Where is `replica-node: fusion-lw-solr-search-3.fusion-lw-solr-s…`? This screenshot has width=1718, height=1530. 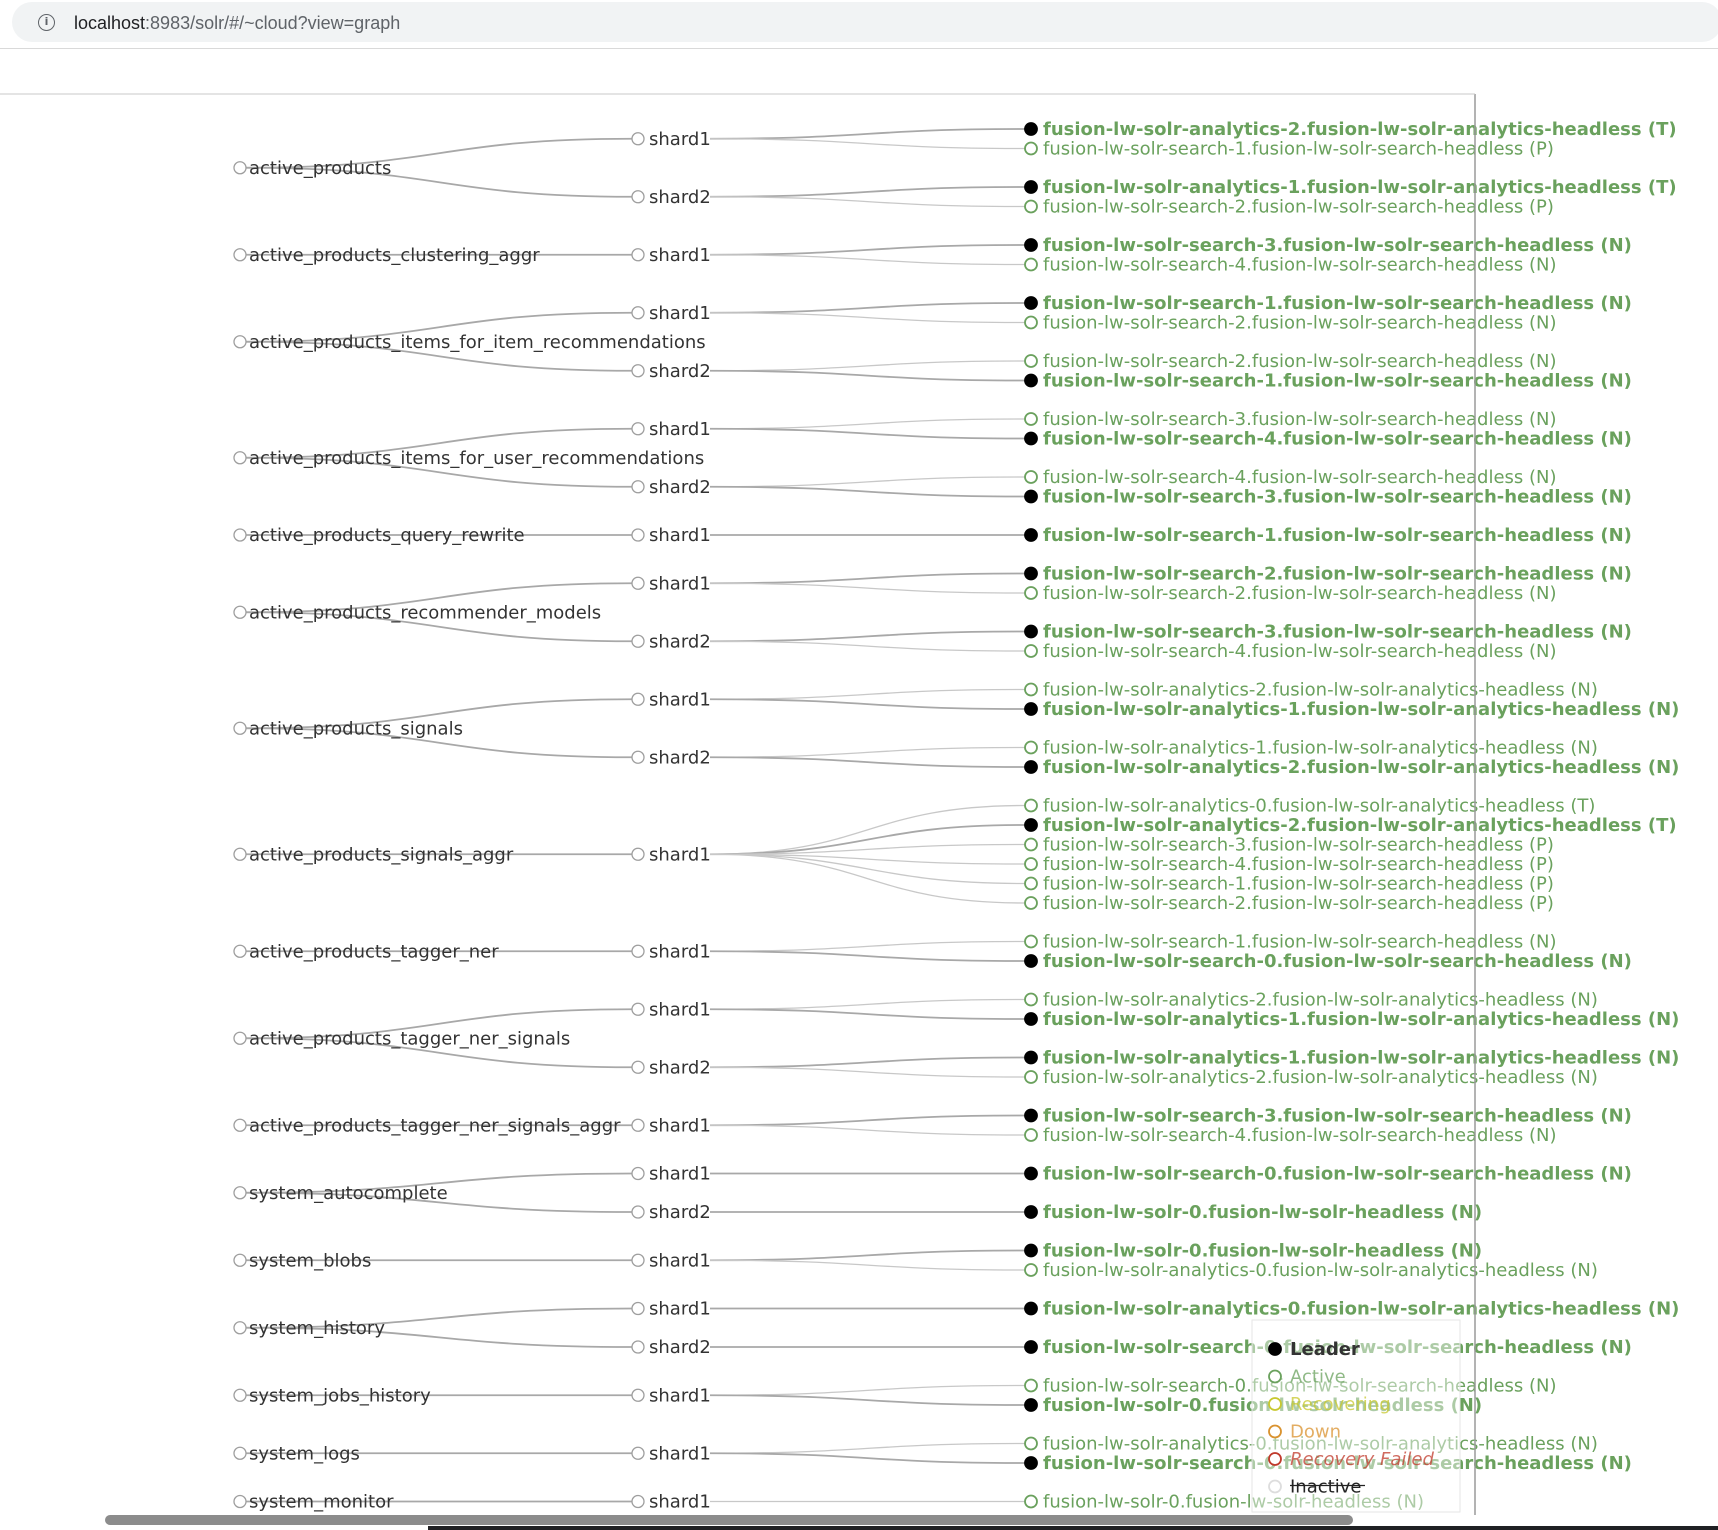 replica-node: fusion-lw-solr-search-3.fusion-lw-solr-s… is located at coordinates (1290, 419).